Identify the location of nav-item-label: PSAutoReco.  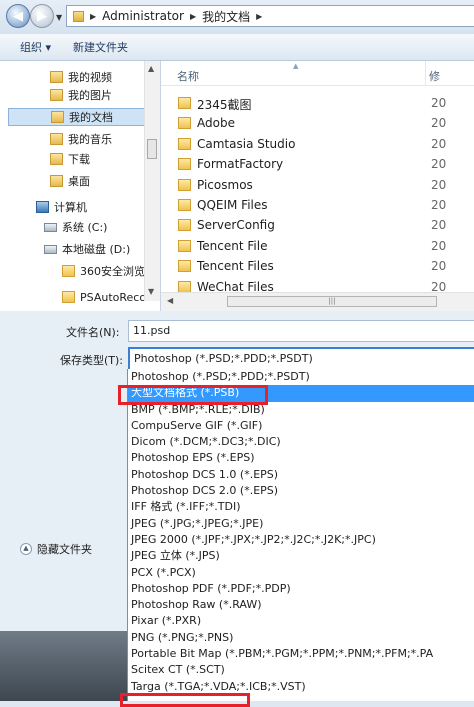
(113, 297).